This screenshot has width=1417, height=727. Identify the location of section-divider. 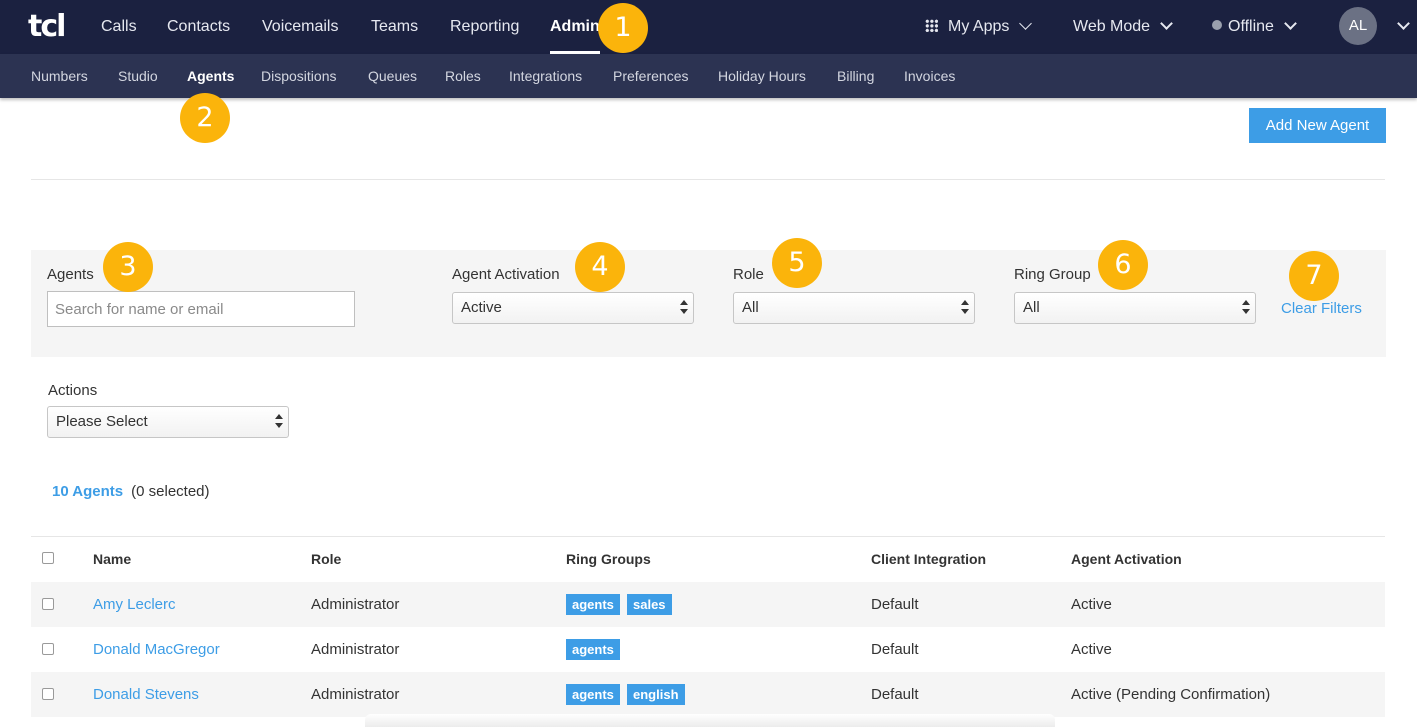
(708, 179).